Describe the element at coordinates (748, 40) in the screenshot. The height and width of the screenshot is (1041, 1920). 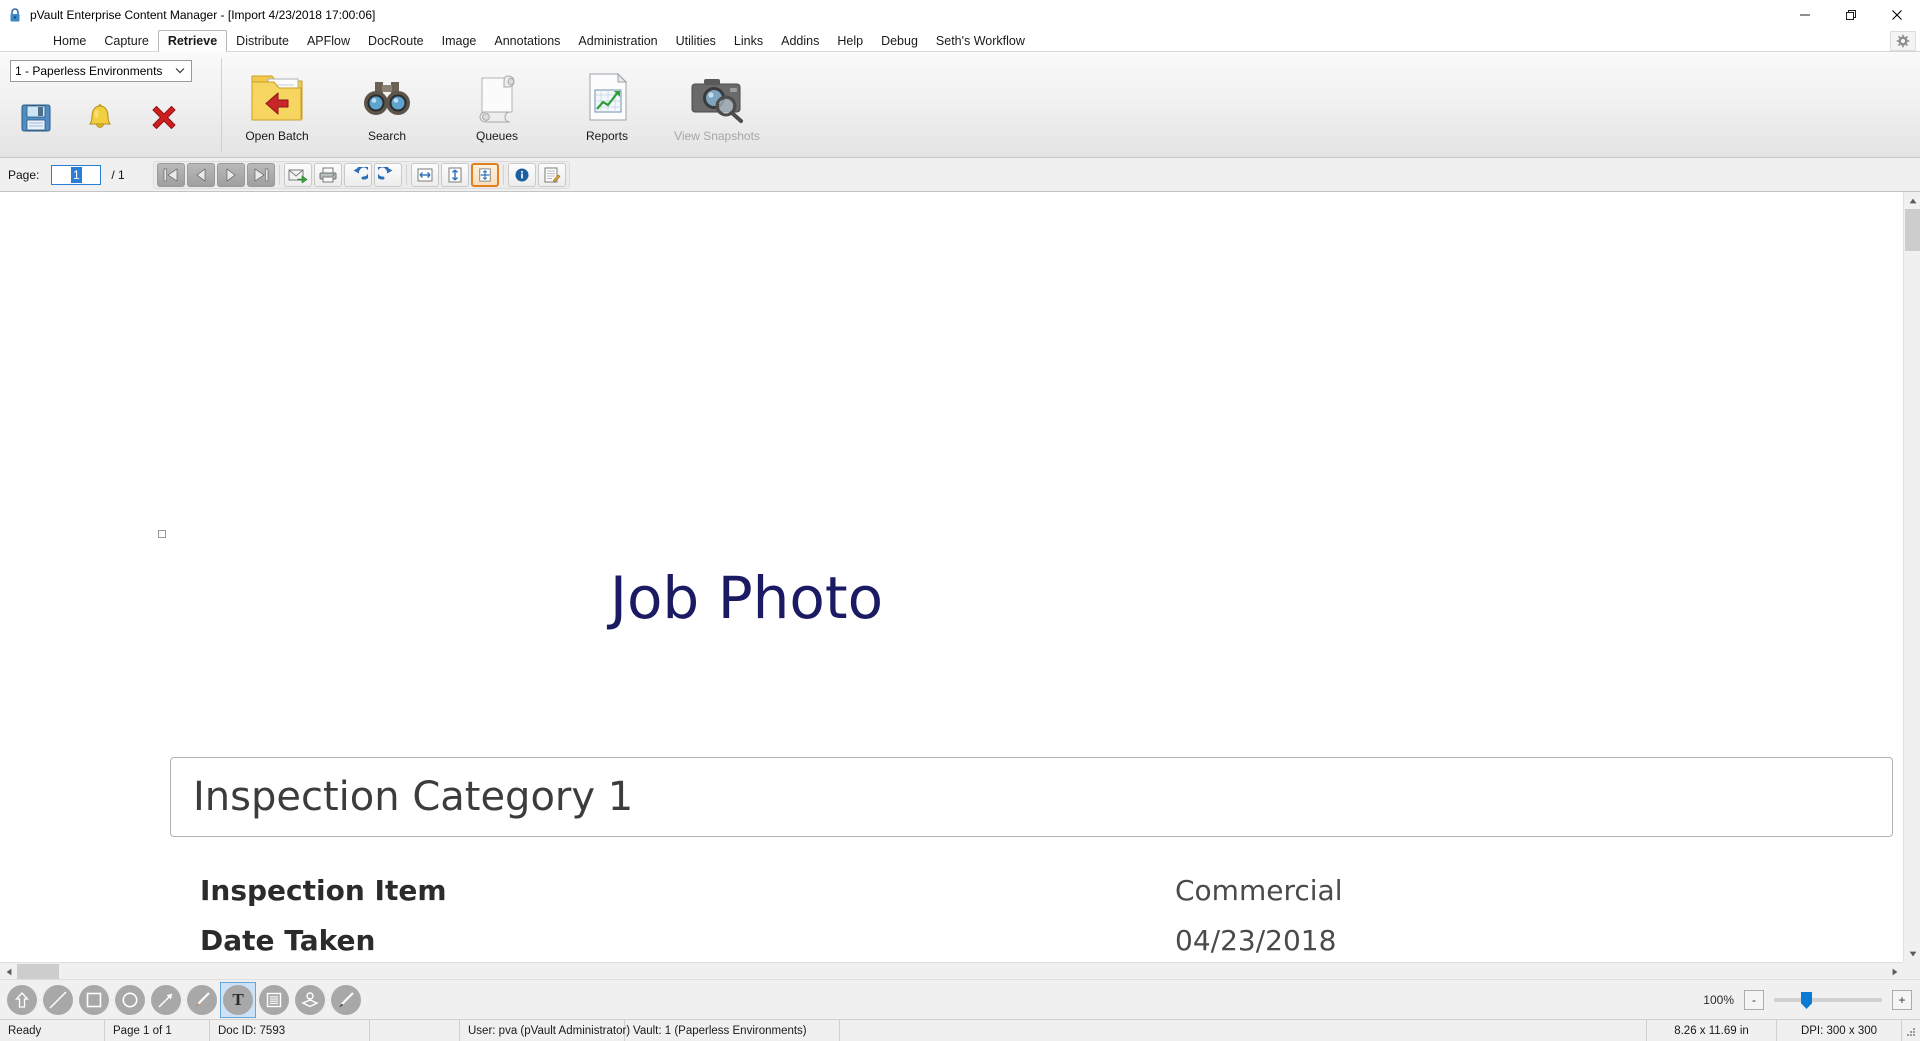
I see `menu-item-links: Links` at that location.